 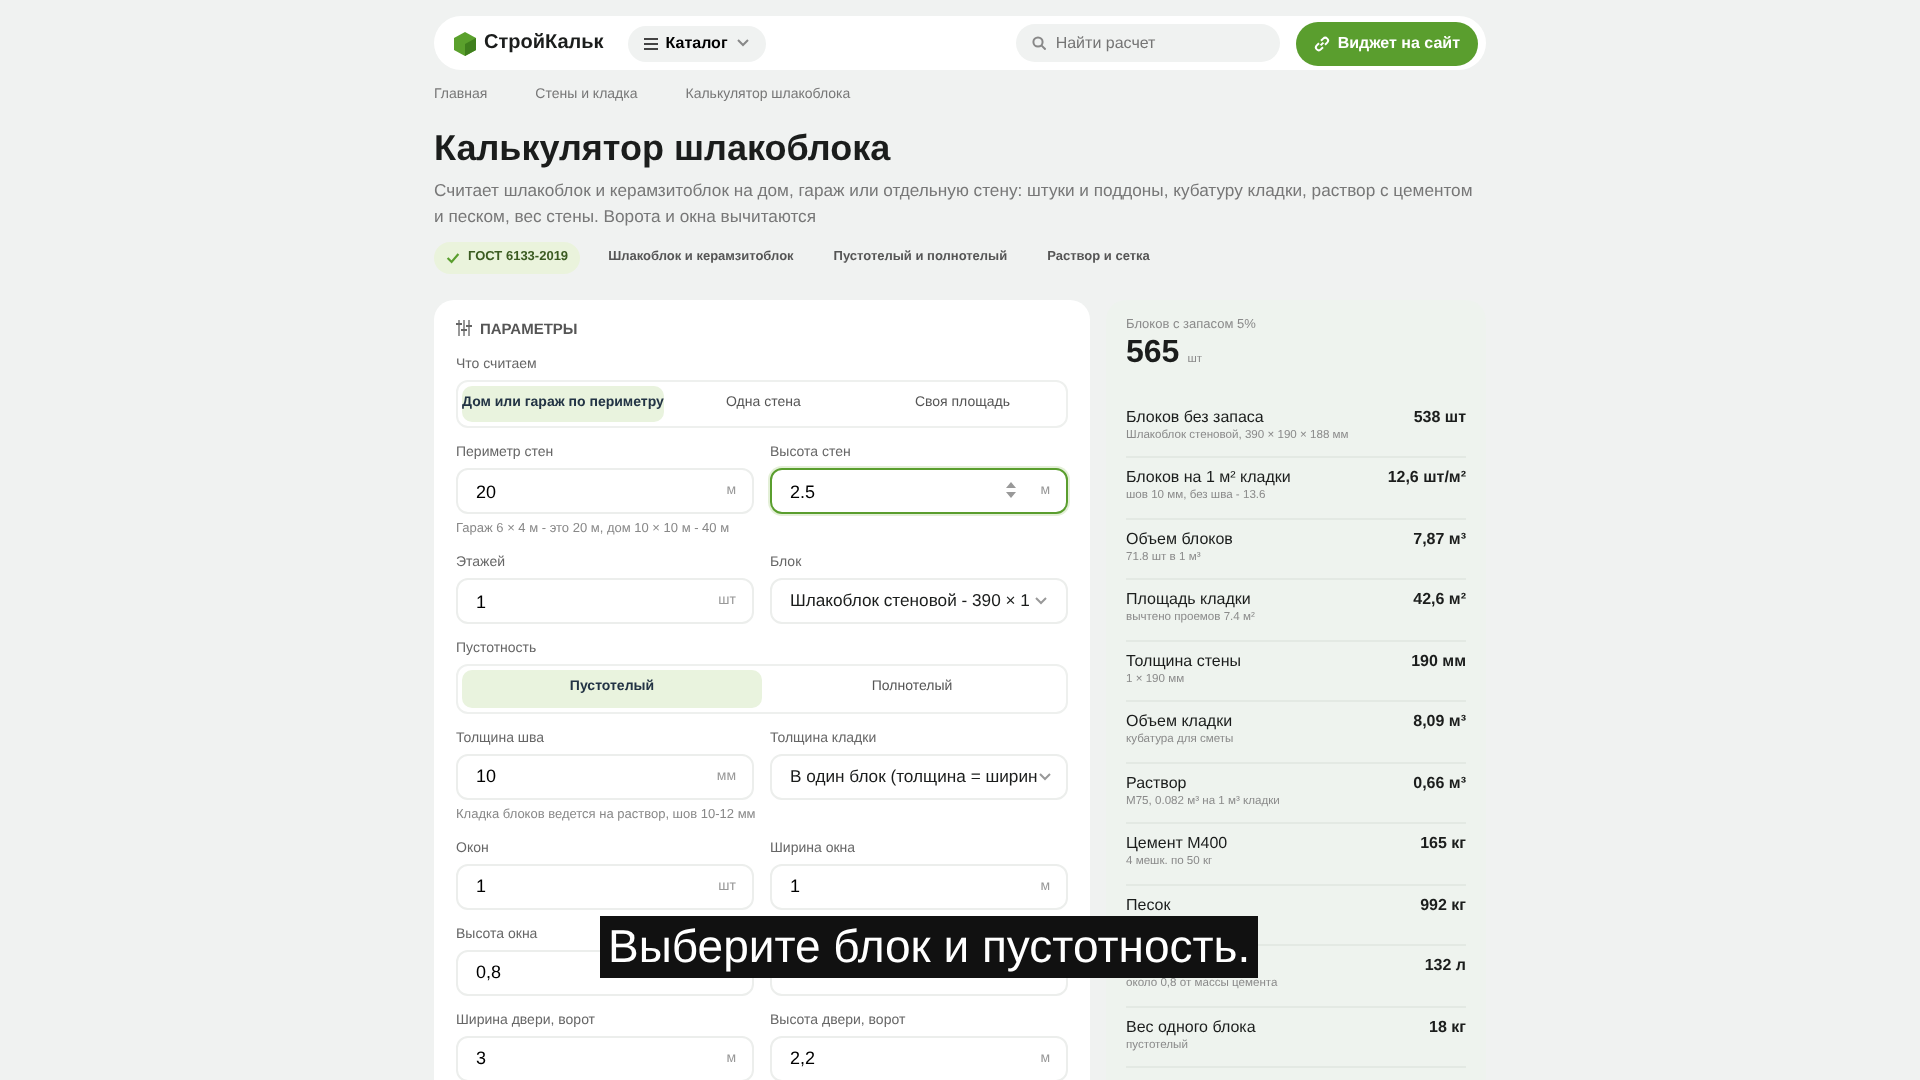 What do you see at coordinates (1443, 844) in the screenshot?
I see `result-value: 165 кг` at bounding box center [1443, 844].